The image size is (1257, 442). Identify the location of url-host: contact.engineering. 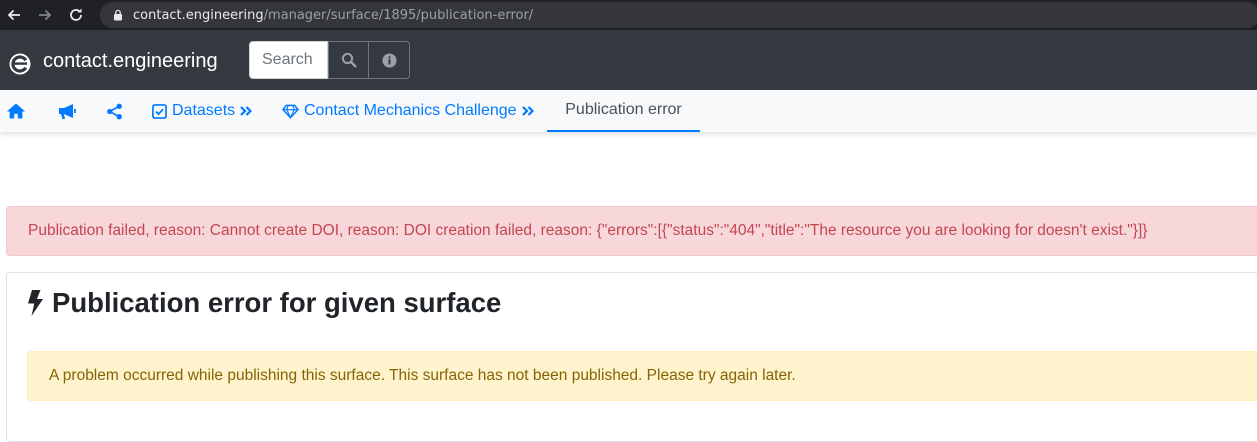
(198, 15).